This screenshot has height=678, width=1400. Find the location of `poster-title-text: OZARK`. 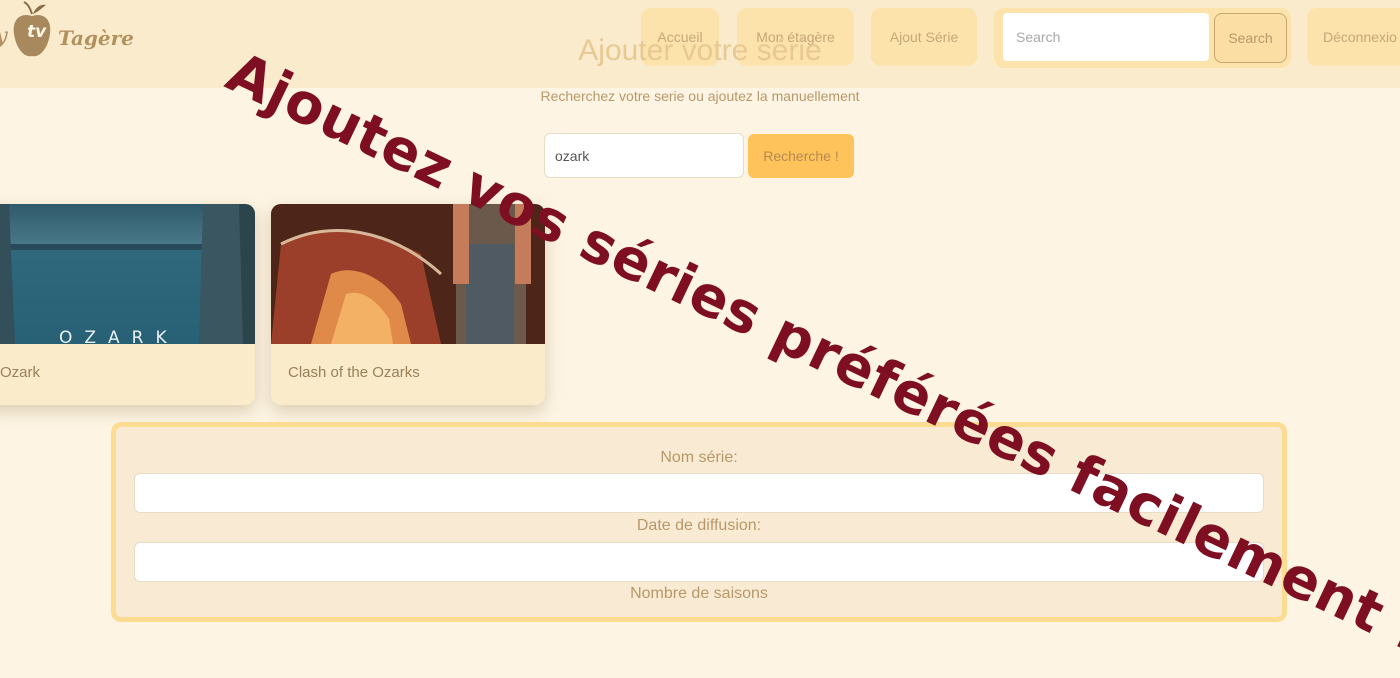

poster-title-text: OZARK is located at coordinates (119, 338).